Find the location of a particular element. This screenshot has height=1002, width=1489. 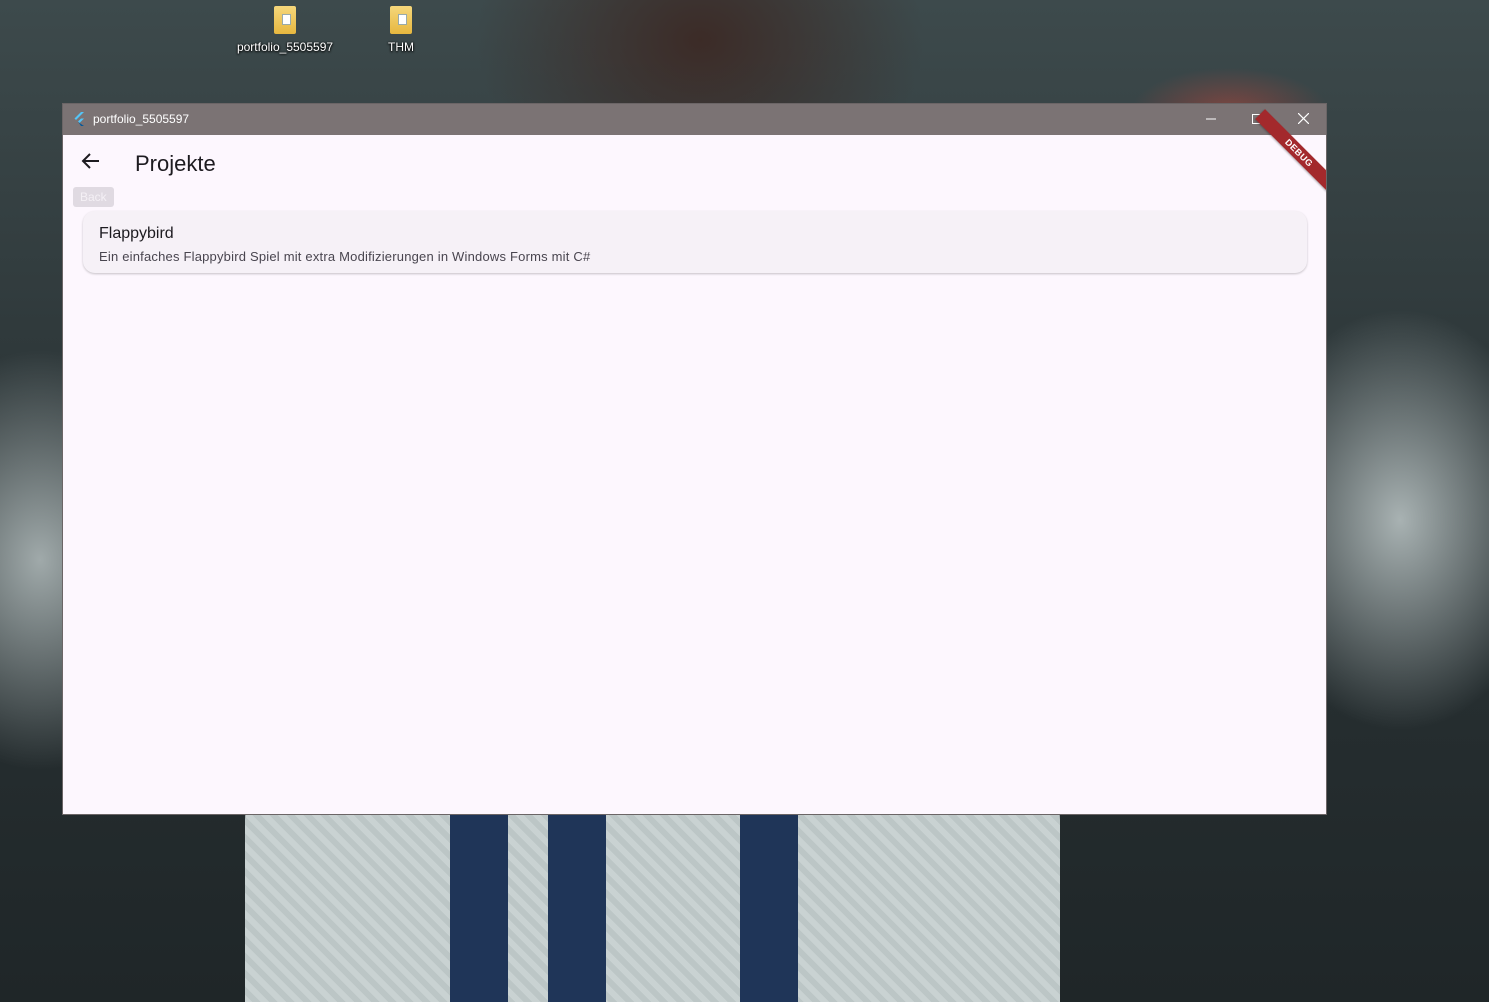

close-icon is located at coordinates (1303, 120).